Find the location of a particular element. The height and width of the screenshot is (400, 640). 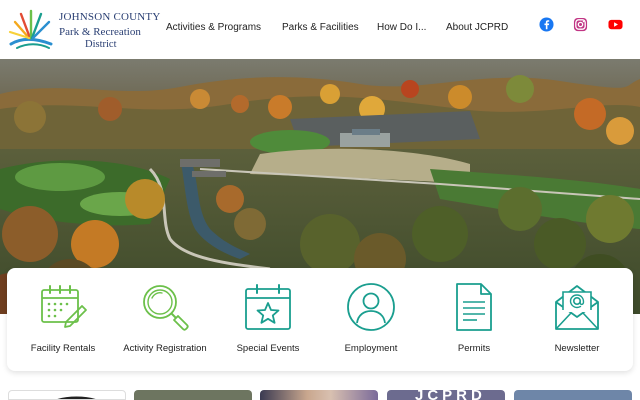

feature-card: JCPRD is located at coordinates (446, 395).